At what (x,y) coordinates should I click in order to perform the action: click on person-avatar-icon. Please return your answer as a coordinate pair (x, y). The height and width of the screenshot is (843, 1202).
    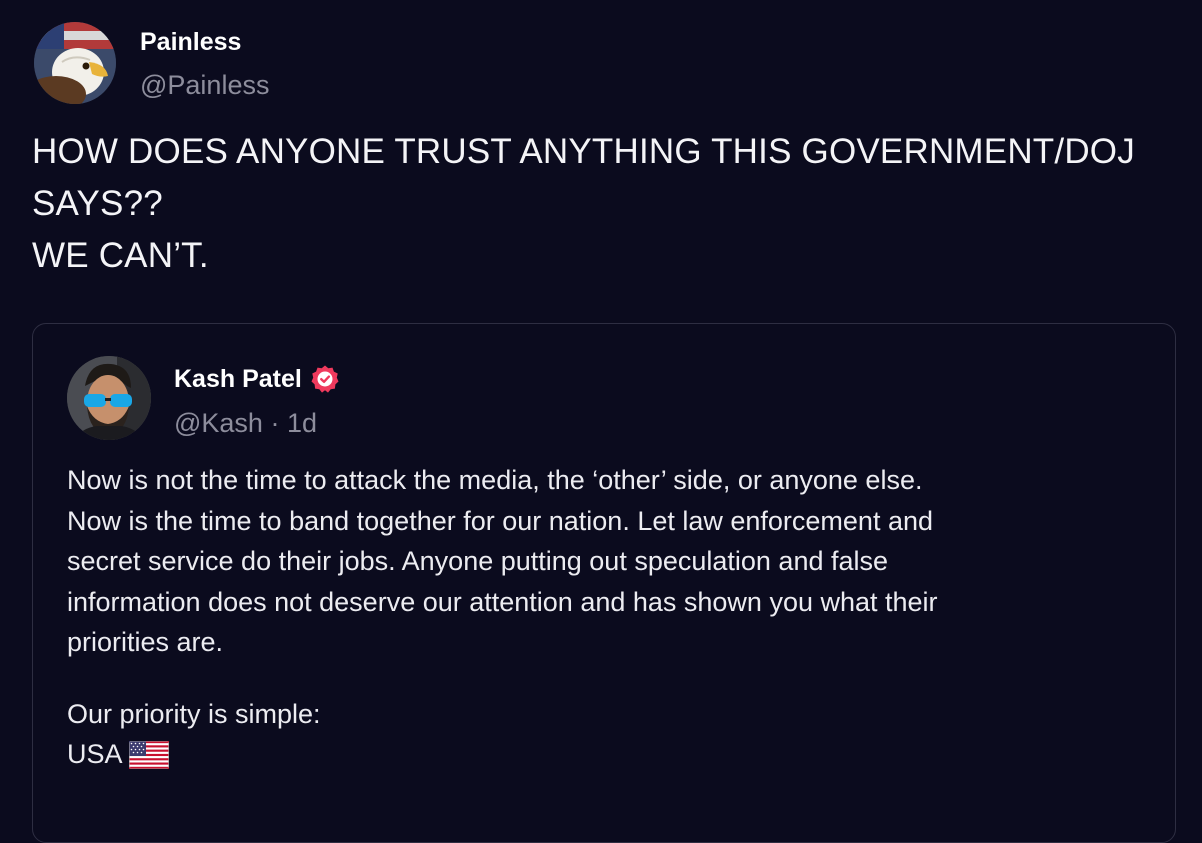
    Looking at the image, I should click on (109, 398).